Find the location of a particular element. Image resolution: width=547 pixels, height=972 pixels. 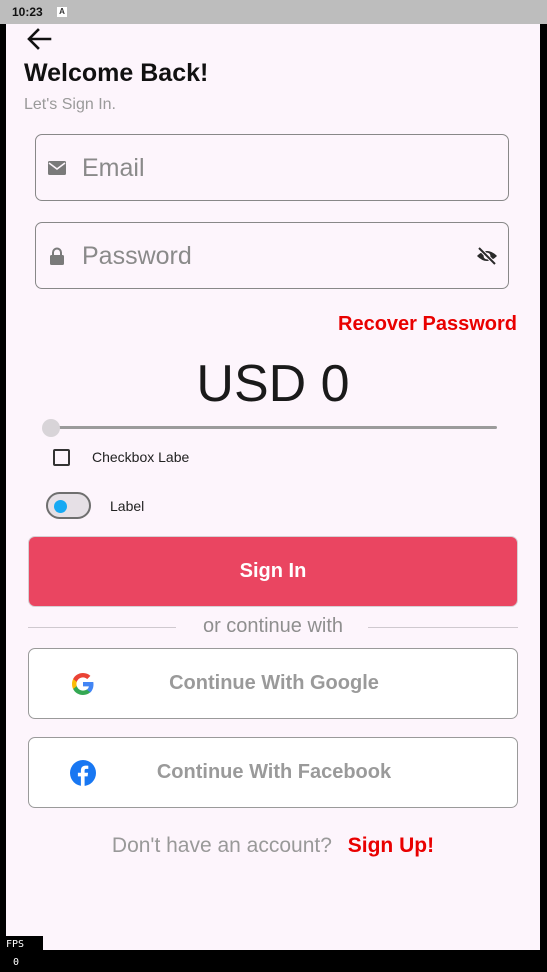

sign-in-button: Sign In is located at coordinates (273, 571).